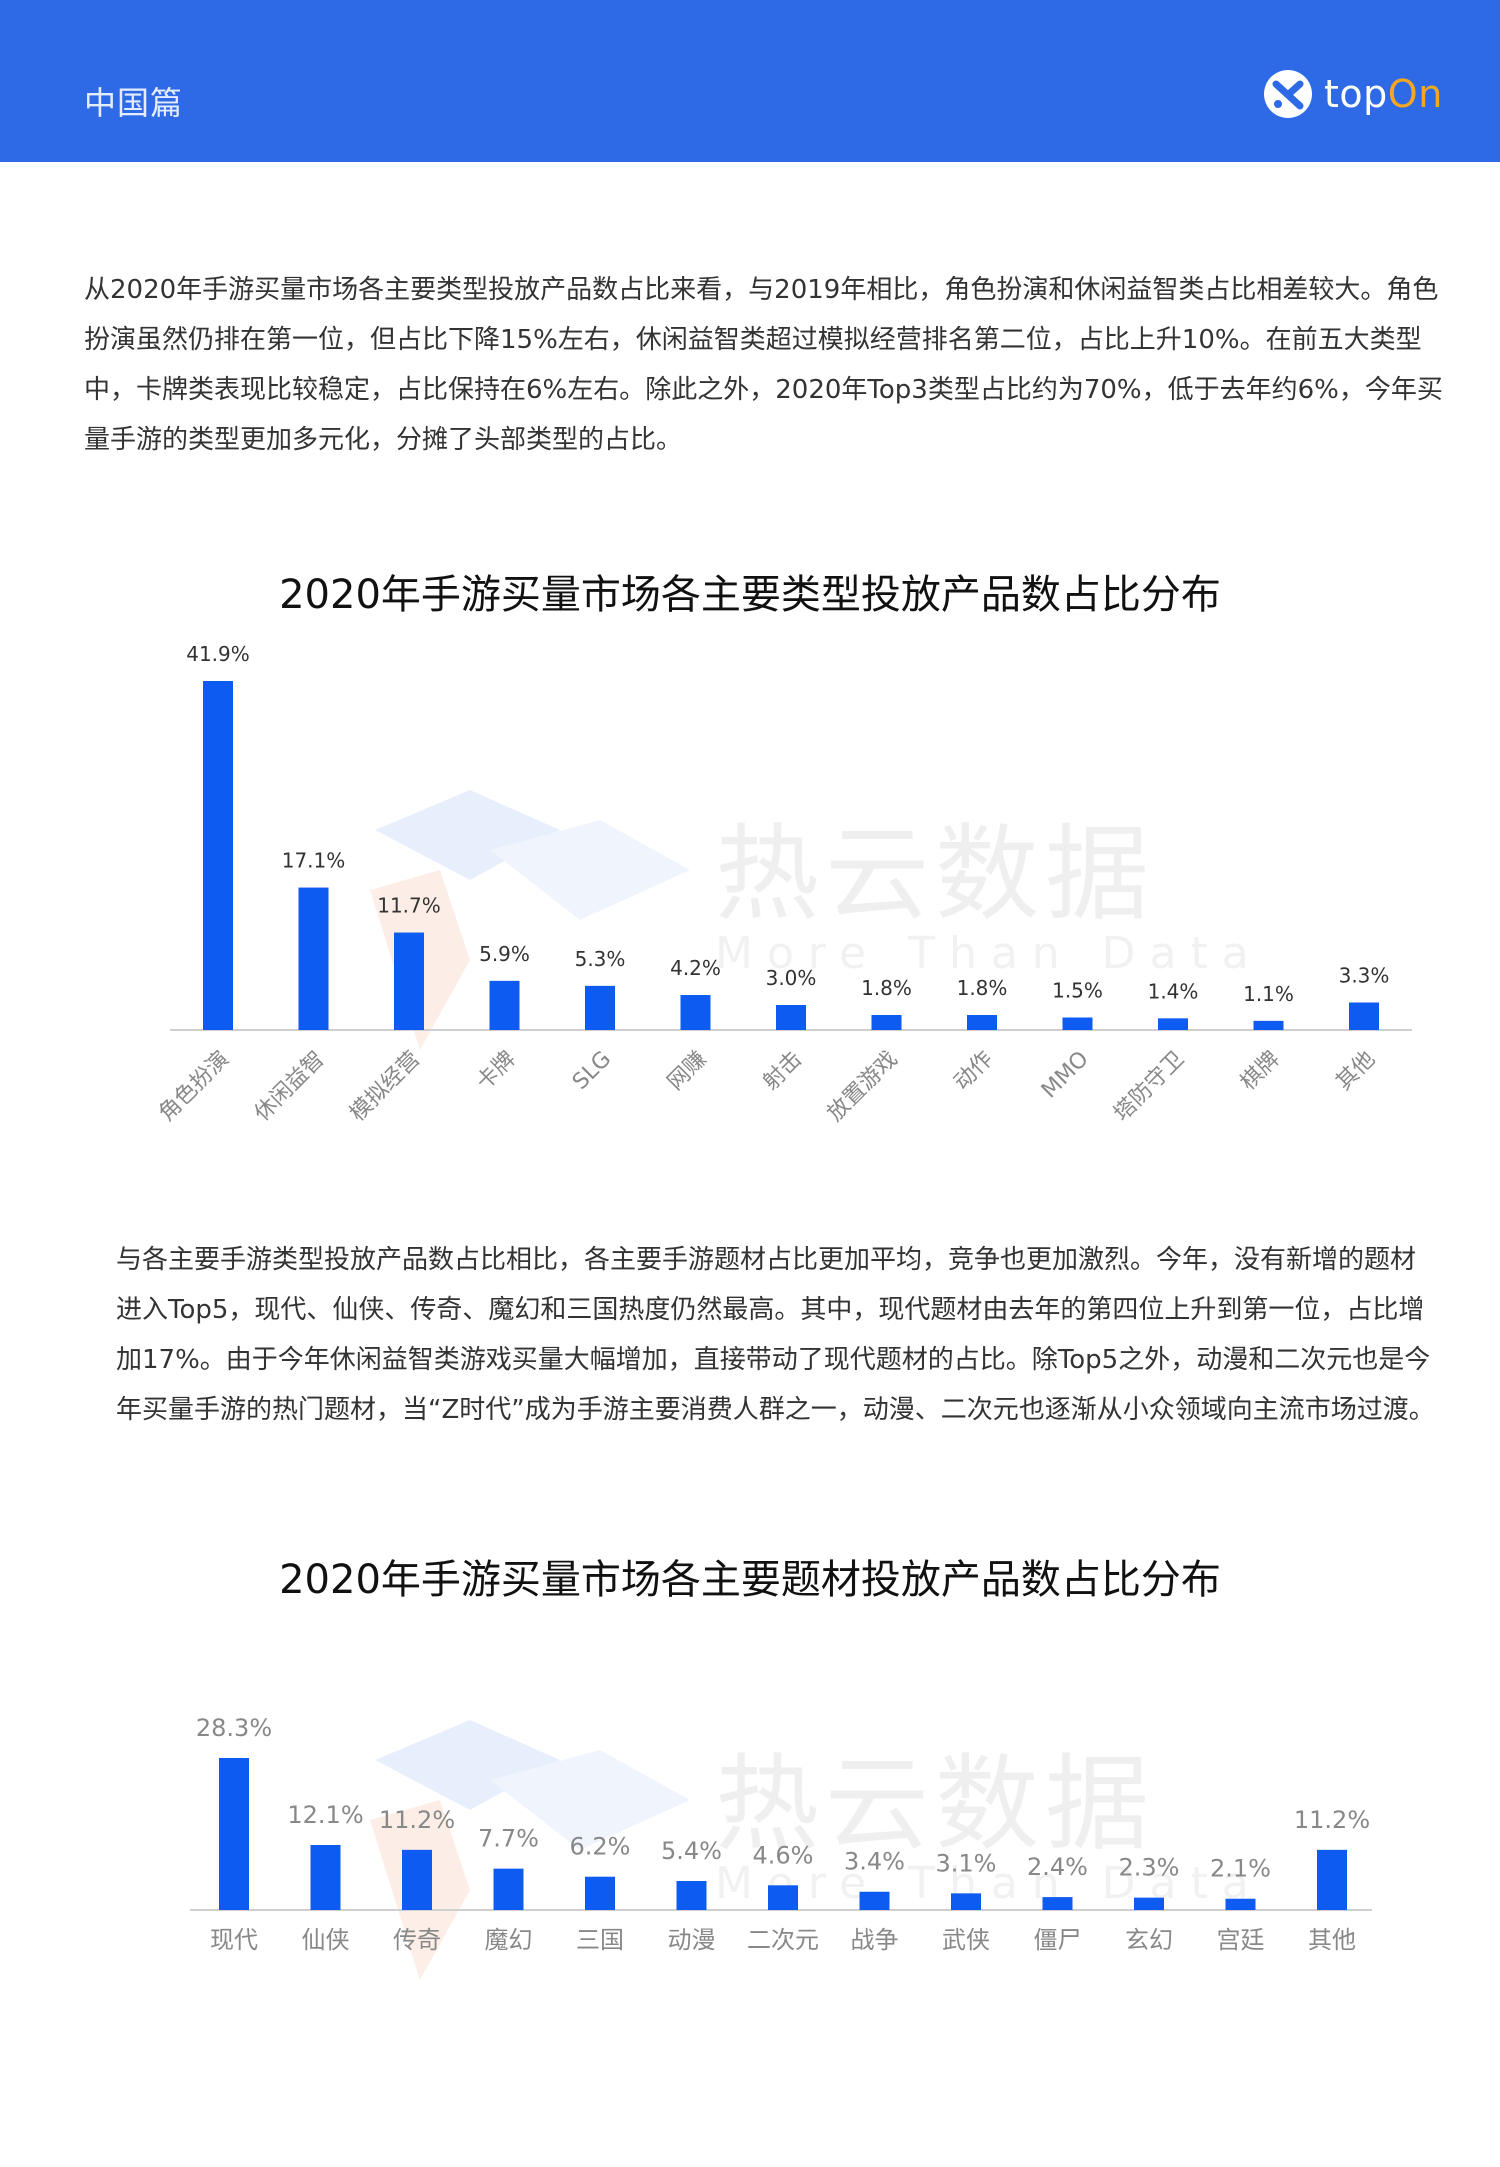 The height and width of the screenshot is (2167, 1500). Describe the element at coordinates (1173, 991) in the screenshot. I see `data-label: 1.4%` at that location.